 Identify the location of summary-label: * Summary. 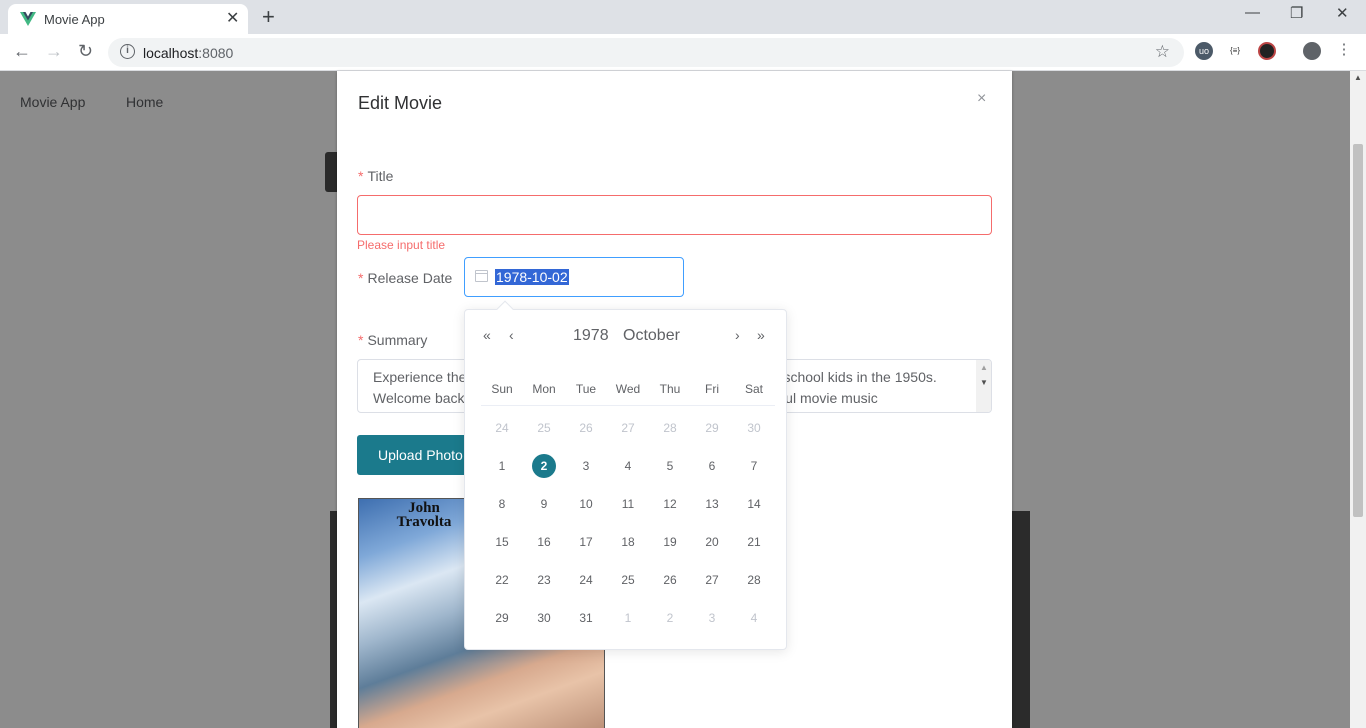
(392, 340).